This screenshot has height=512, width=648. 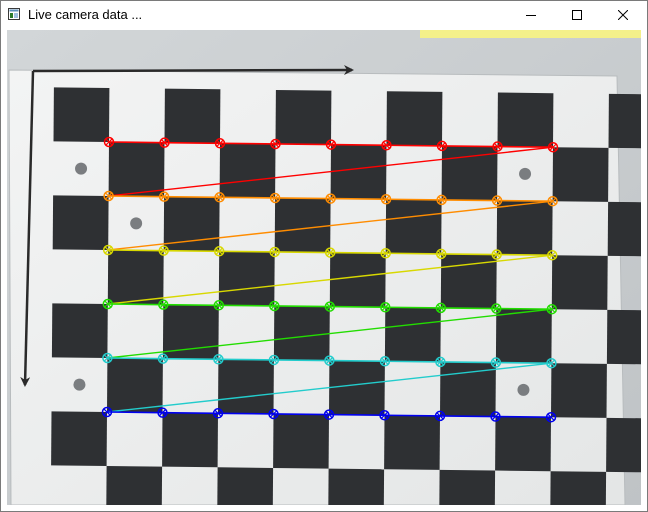 I want to click on minimize-button, so click(x=531, y=15).